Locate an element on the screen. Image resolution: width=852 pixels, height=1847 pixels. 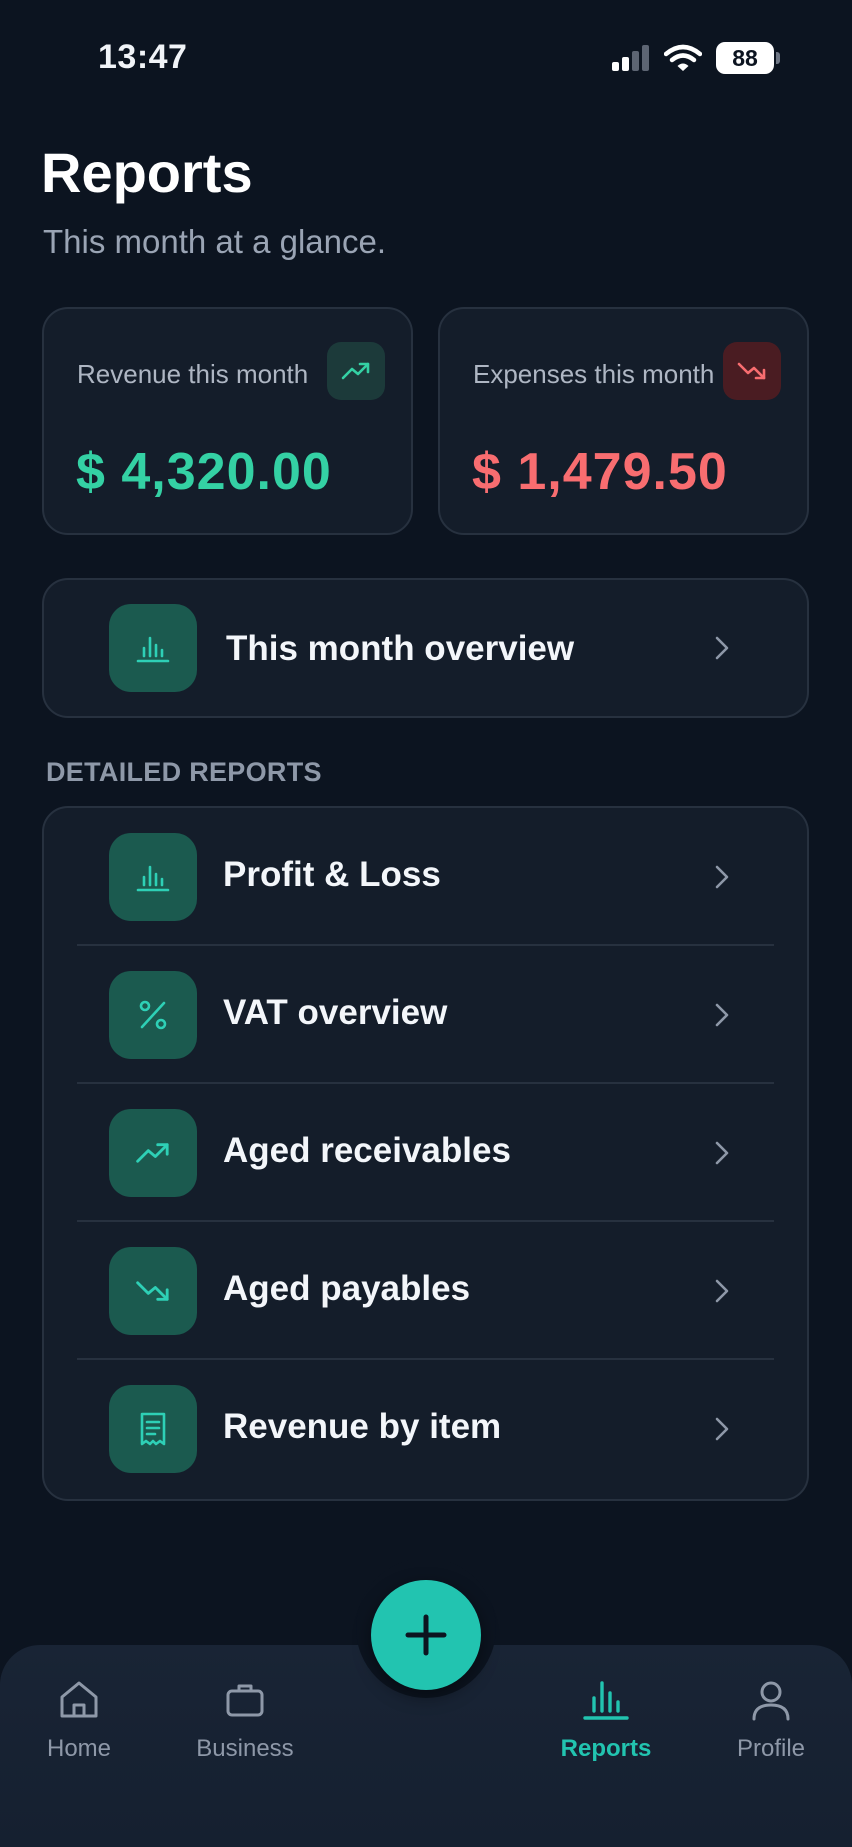
user-icon is located at coordinates (771, 1700).